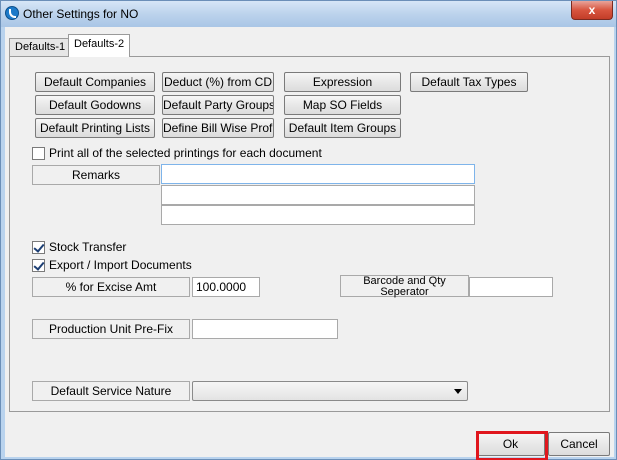 Image resolution: width=617 pixels, height=460 pixels. What do you see at coordinates (511, 287) in the screenshot?
I see `barcode-qty-separator-input` at bounding box center [511, 287].